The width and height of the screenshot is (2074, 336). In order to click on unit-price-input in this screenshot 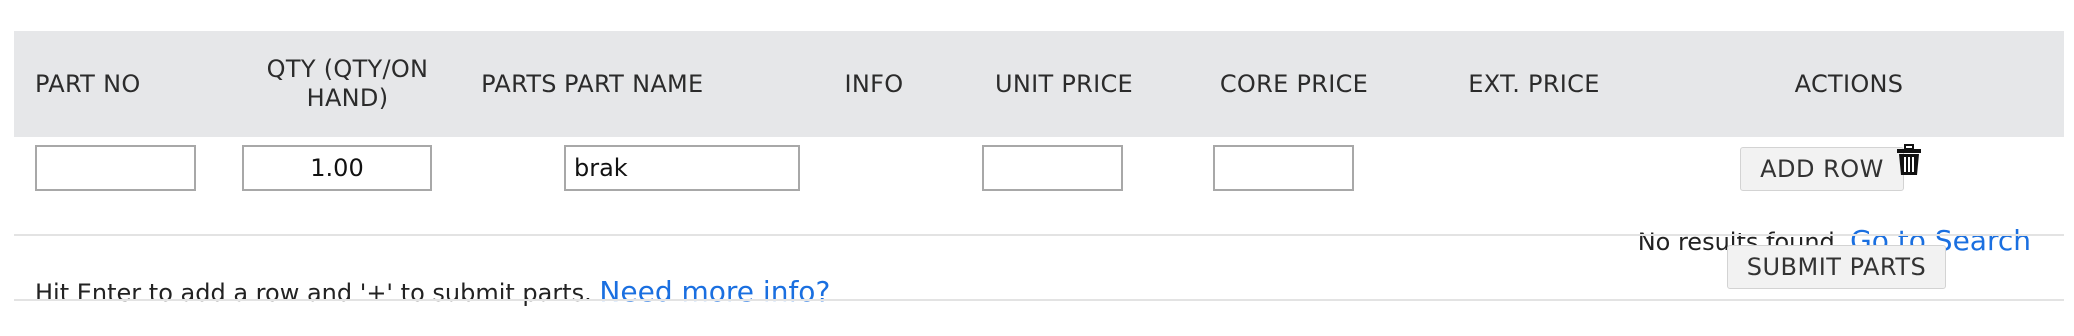, I will do `click(1052, 168)`.